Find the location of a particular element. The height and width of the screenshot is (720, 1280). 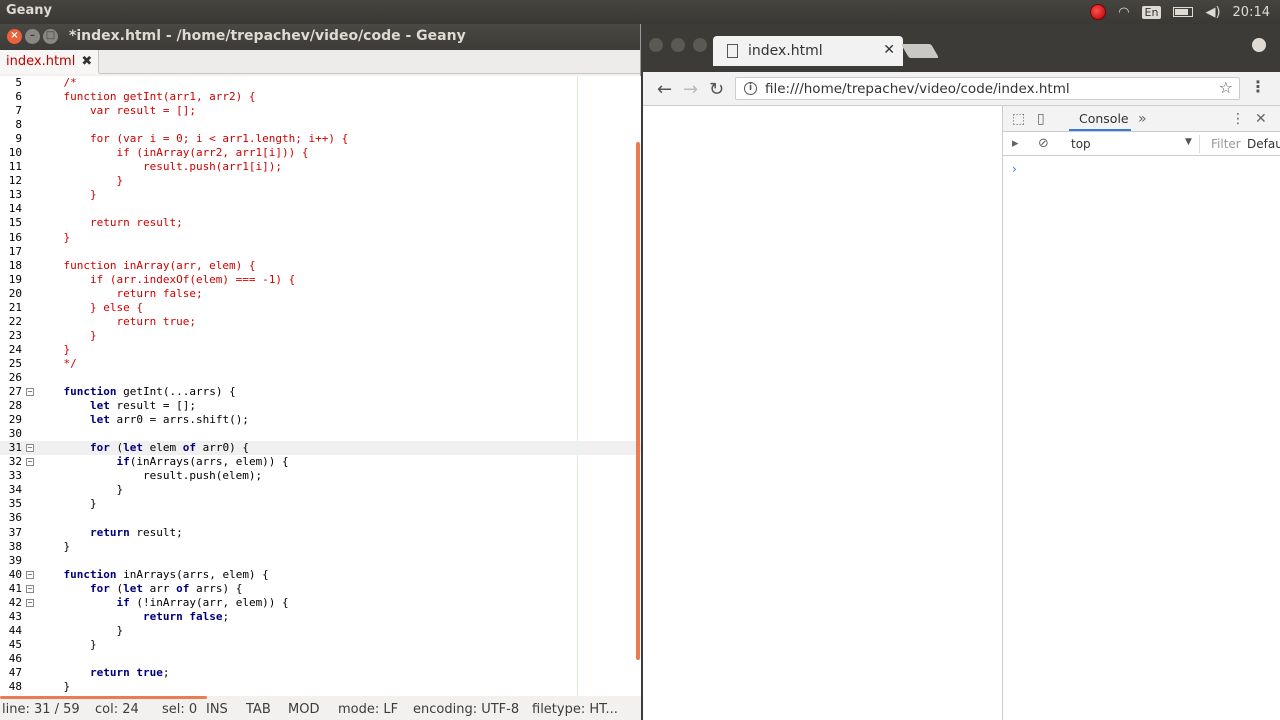

code-line: 11 result.push(arr1[i]); is located at coordinates (320, 167).